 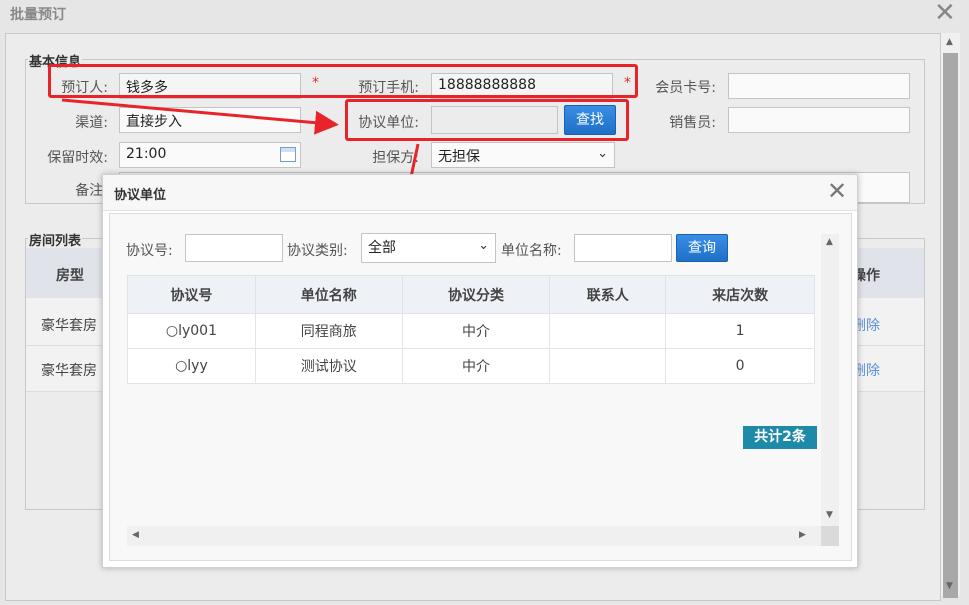 I want to click on col-unit-name: 单位名称, so click(x=328, y=294).